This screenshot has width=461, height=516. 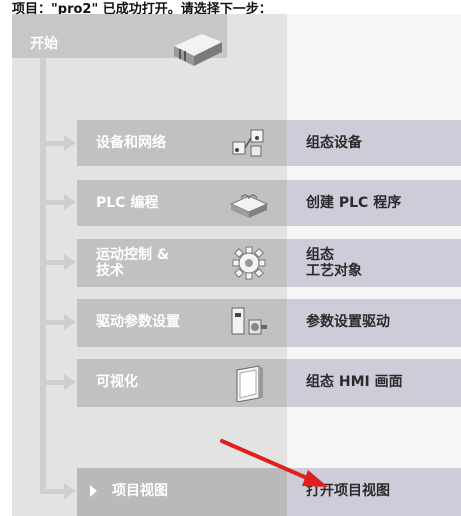 What do you see at coordinates (274, 463) in the screenshot?
I see `annotation-arrow-icon` at bounding box center [274, 463].